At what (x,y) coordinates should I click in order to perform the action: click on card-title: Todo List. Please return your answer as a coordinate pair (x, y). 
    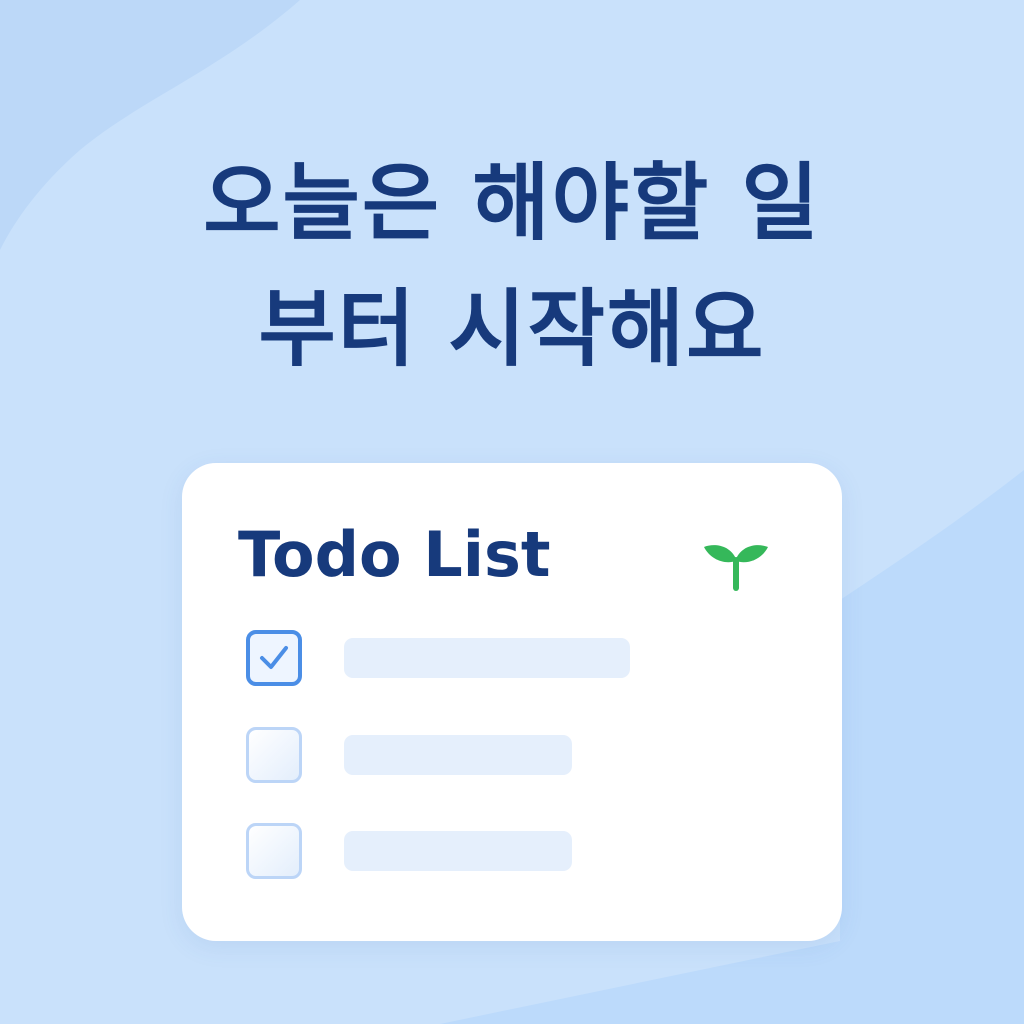
    Looking at the image, I should click on (394, 554).